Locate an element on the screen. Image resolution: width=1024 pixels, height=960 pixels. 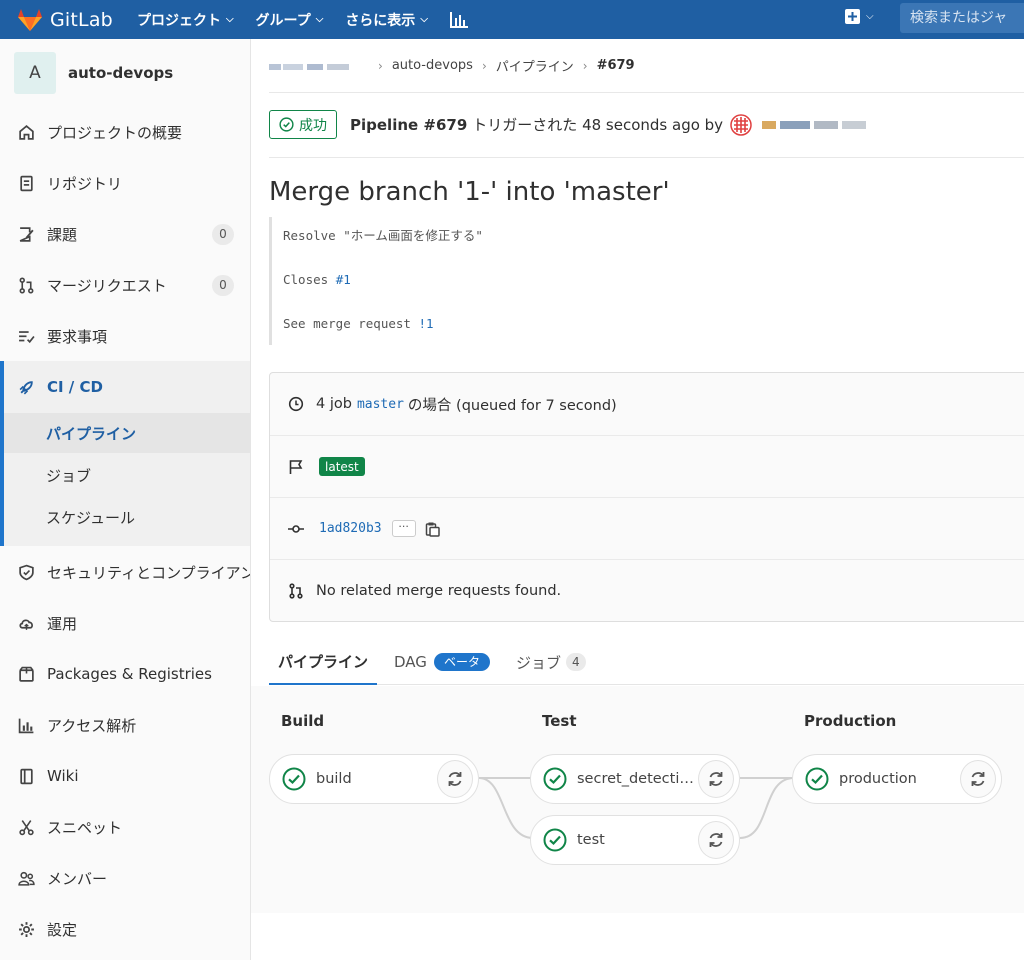
job-build: build is located at coordinates (374, 779).